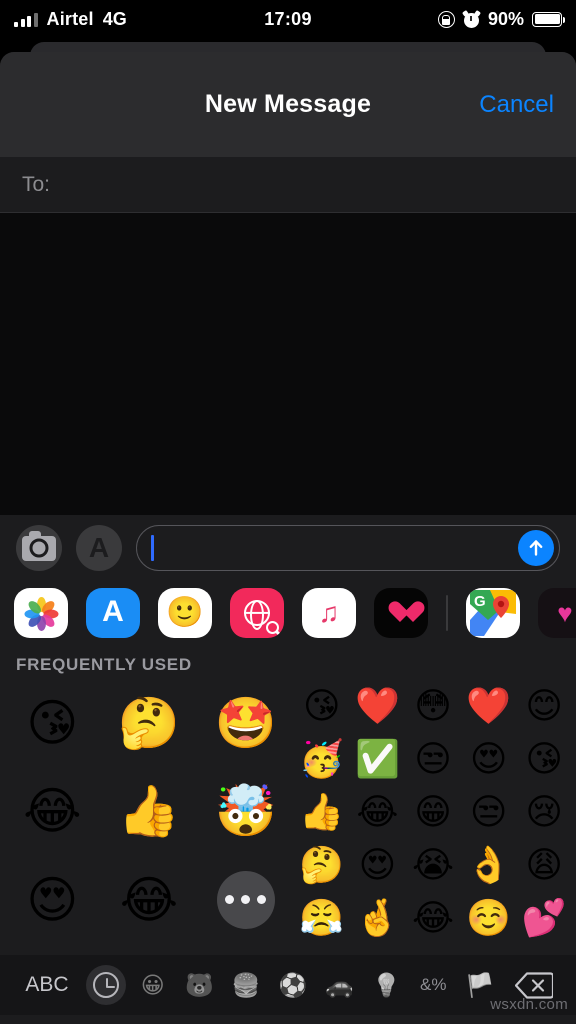 The height and width of the screenshot is (1024, 576). I want to click on photos-icon, so click(41, 614).